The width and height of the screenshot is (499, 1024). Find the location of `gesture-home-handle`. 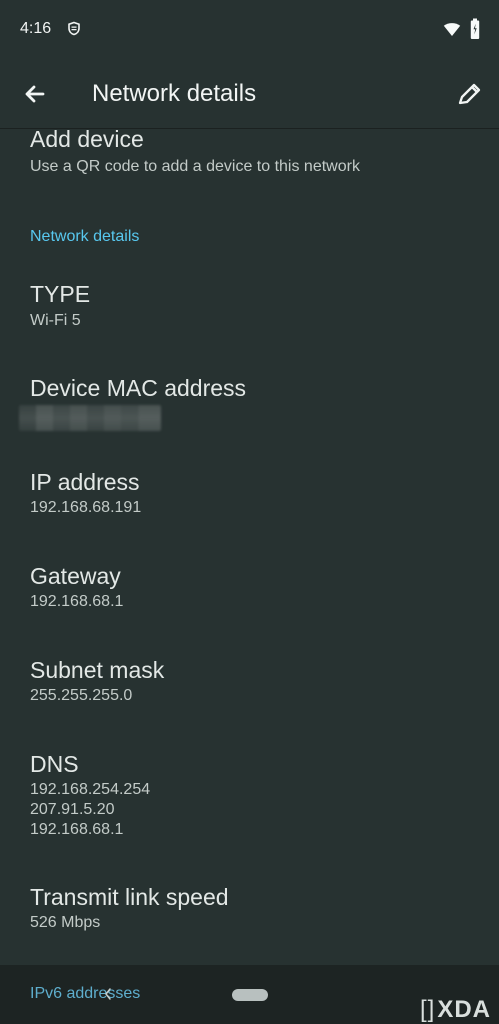

gesture-home-handle is located at coordinates (250, 995).